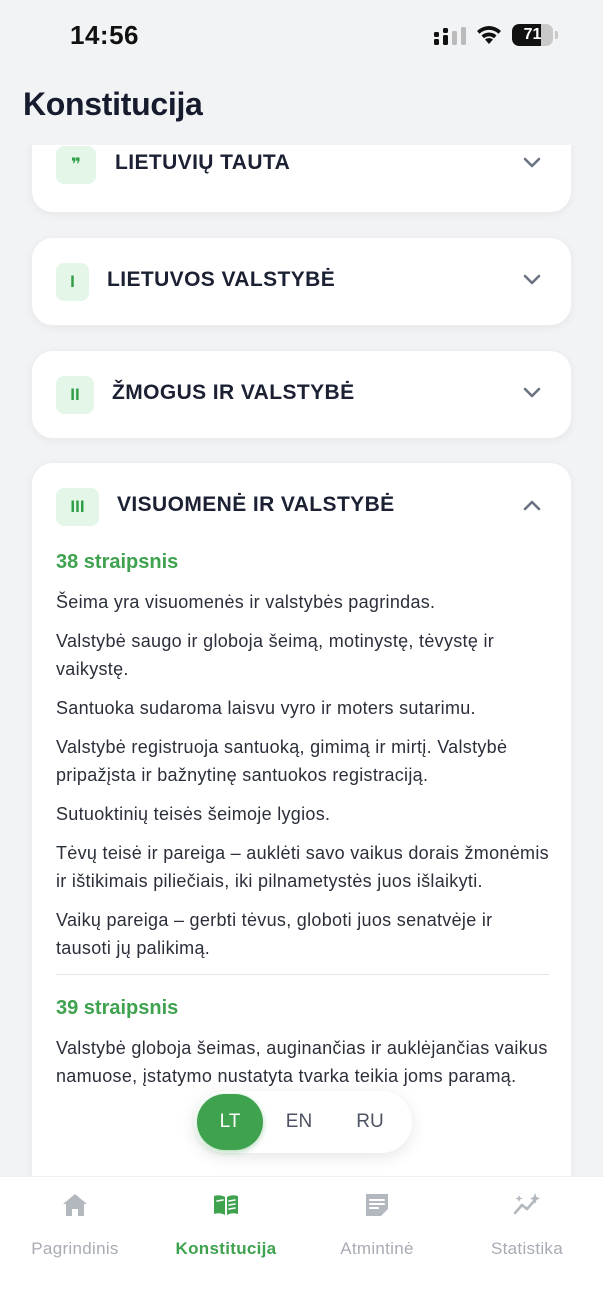 This screenshot has width=603, height=1304. I want to click on page-title: Konstitucija, so click(113, 104).